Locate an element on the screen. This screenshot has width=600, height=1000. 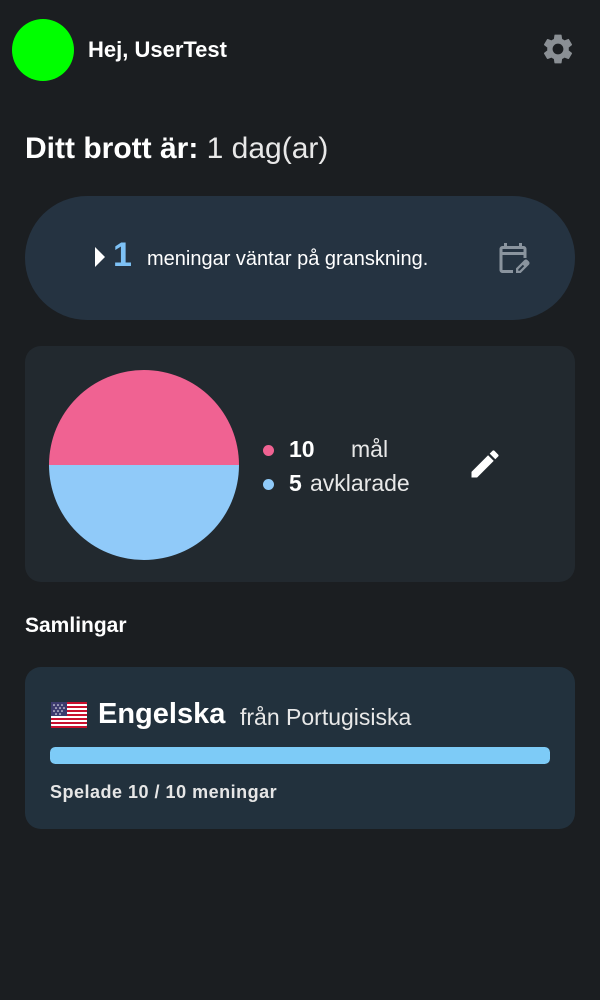
review-count: 1 is located at coordinates (122, 255).